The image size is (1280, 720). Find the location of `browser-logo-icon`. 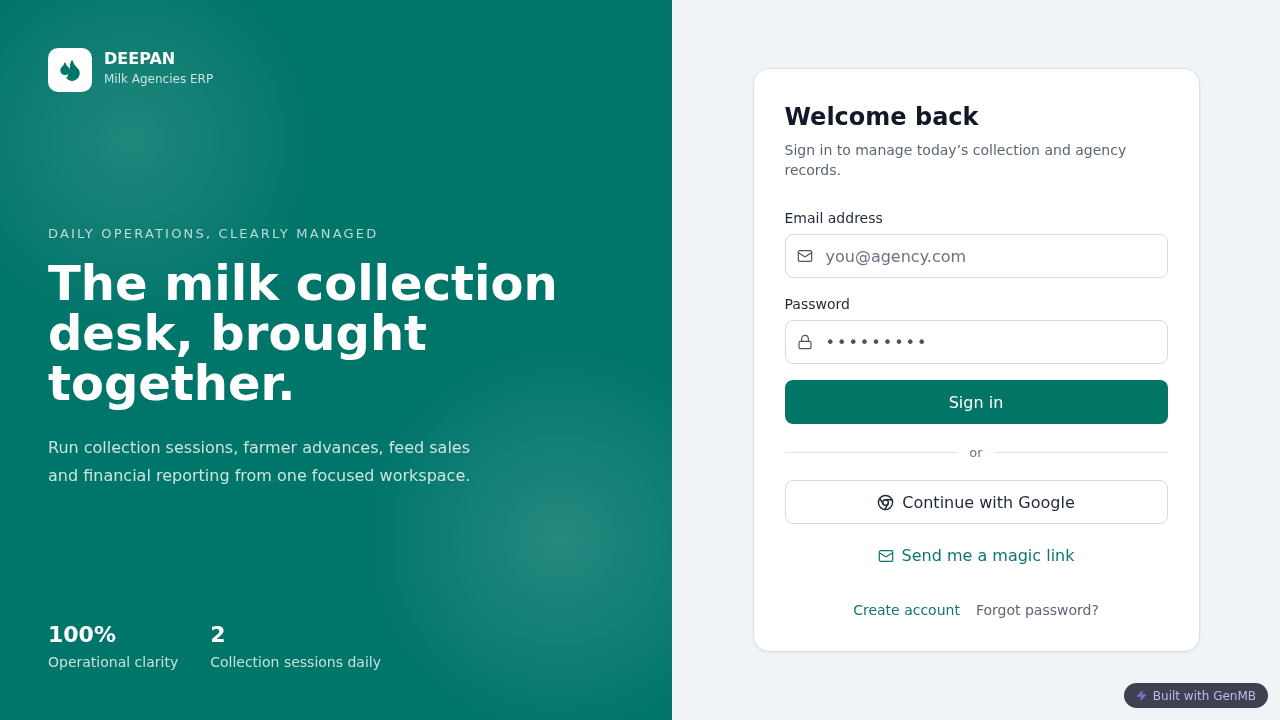

browser-logo-icon is located at coordinates (886, 502).